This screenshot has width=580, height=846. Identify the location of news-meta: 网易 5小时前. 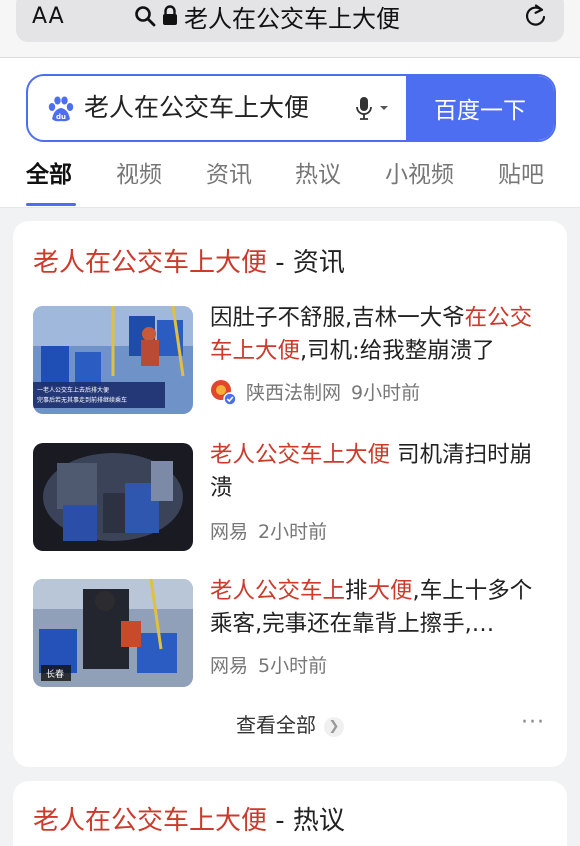
(268, 664).